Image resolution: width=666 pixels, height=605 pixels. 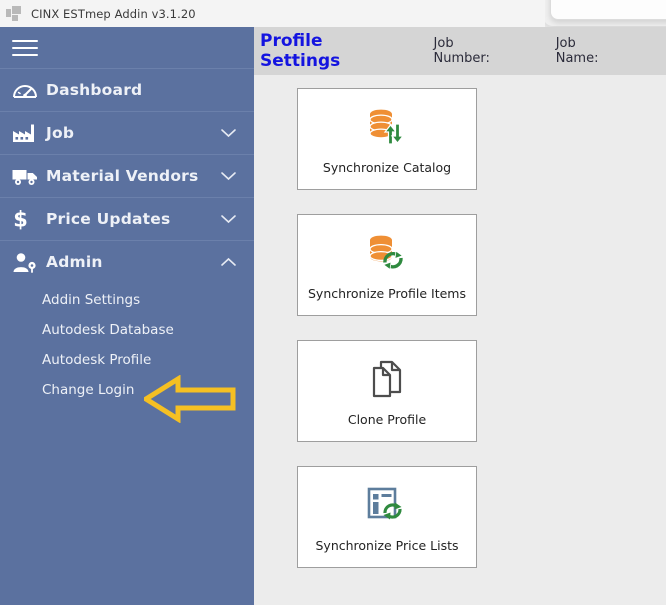 I want to click on sidebar-item-label: Dashboard, so click(x=94, y=90).